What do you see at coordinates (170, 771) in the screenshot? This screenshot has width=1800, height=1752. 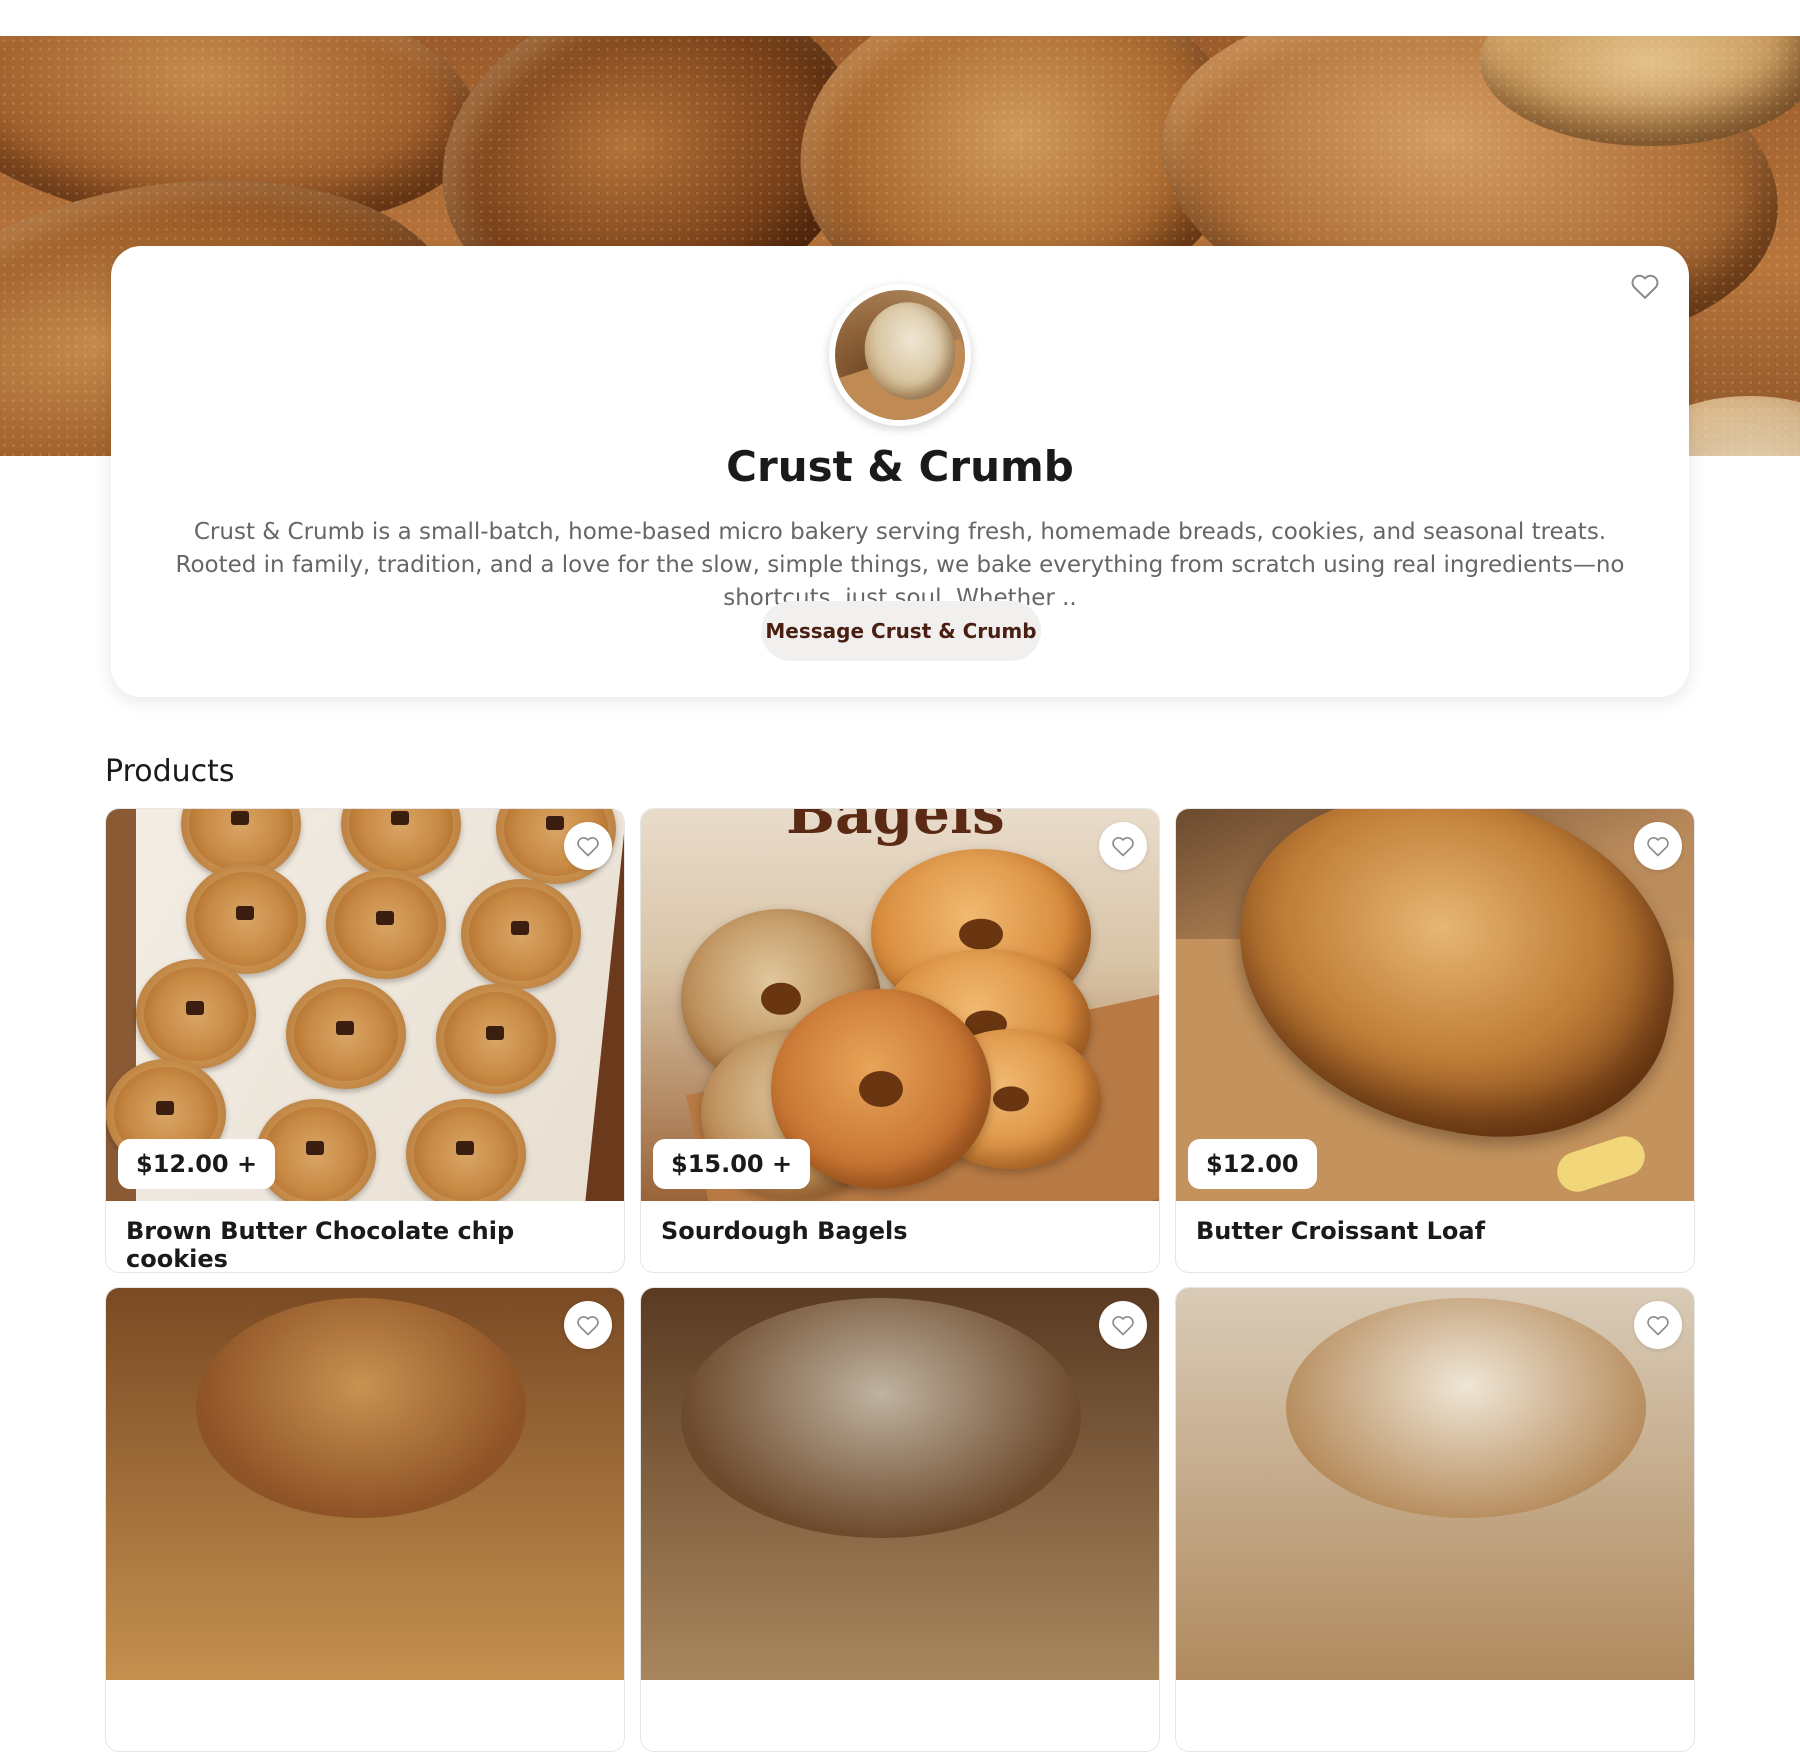 I see `products-heading: Products` at bounding box center [170, 771].